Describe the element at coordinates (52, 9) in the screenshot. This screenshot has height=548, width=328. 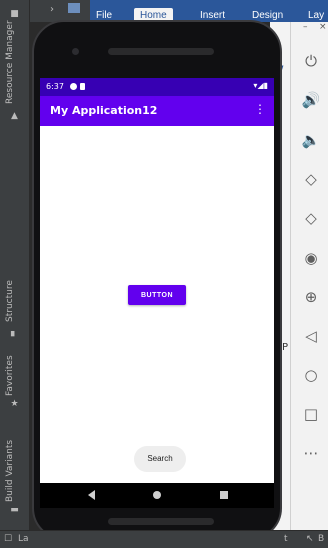
I see `chevron-right-icon: ›` at that location.